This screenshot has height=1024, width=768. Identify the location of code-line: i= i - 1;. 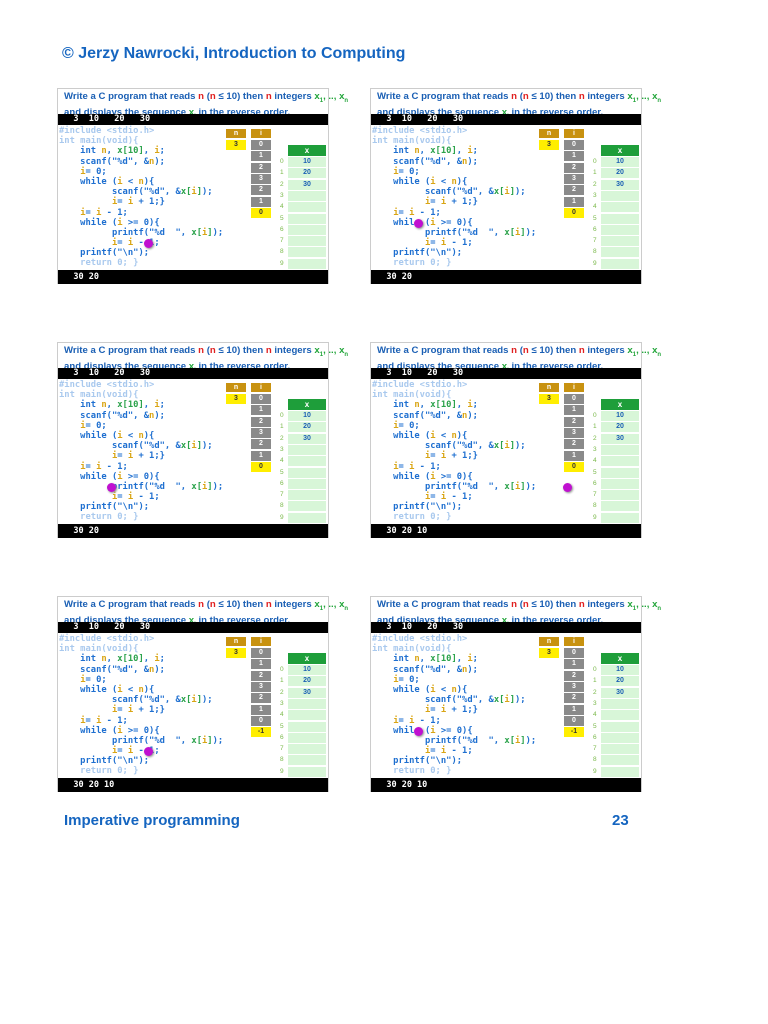
(141, 721).